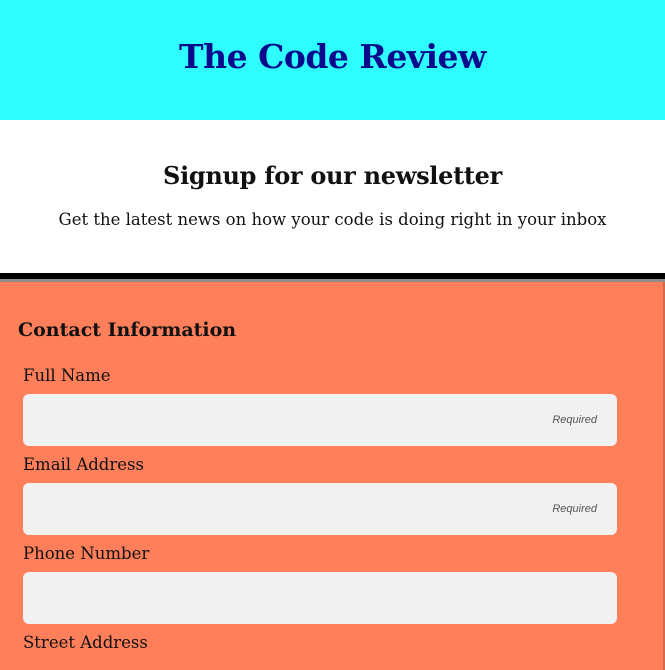 The image size is (665, 670). I want to click on email-input, so click(320, 509).